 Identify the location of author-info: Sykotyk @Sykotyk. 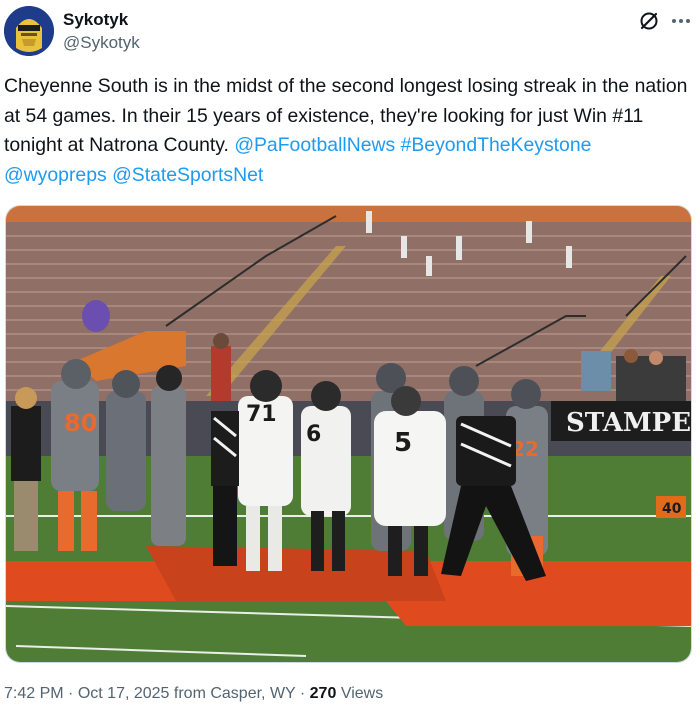
(101, 32).